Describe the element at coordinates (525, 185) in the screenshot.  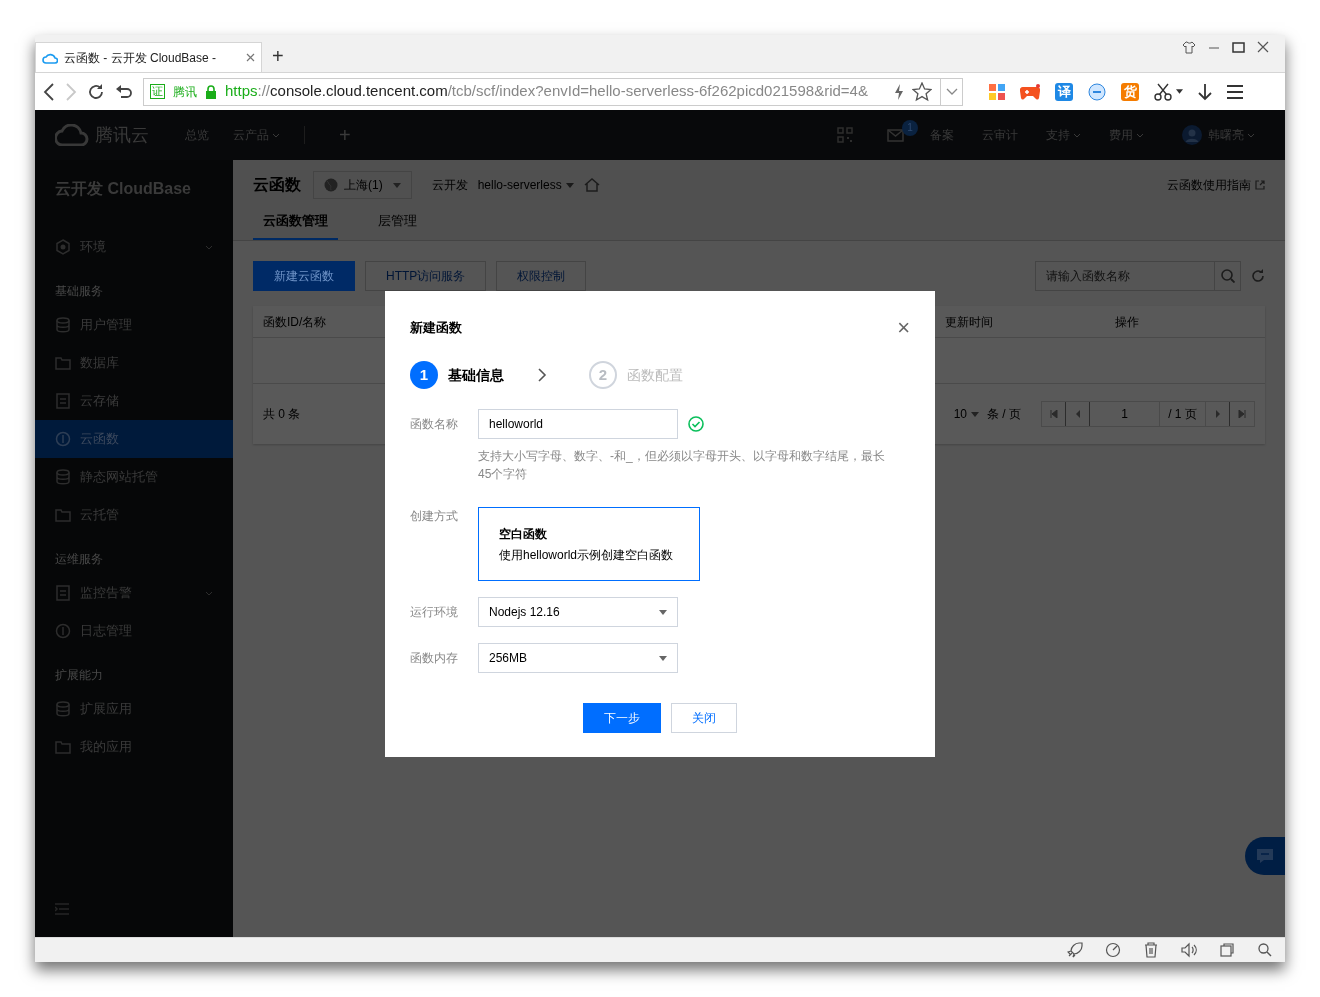
I see `env-select: hello-serverless` at that location.